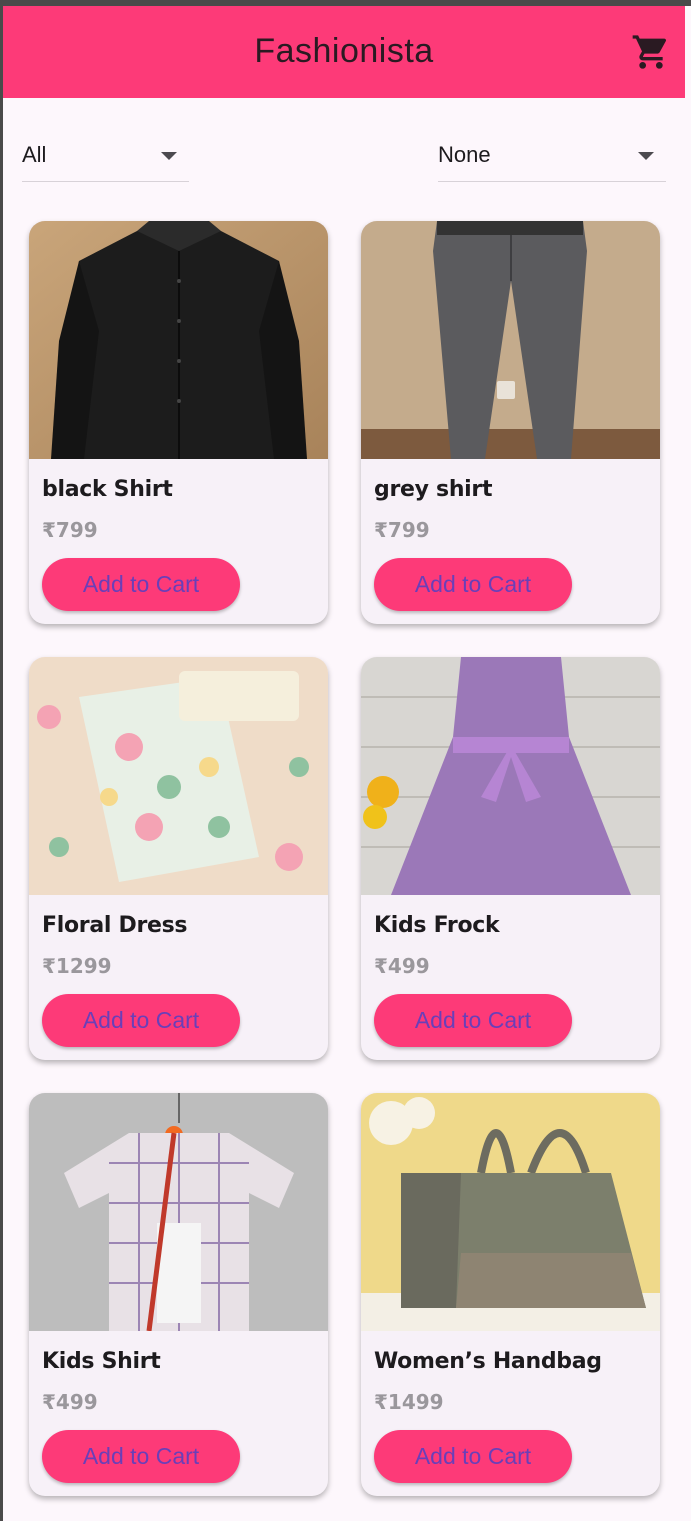  What do you see at coordinates (77, 966) in the screenshot?
I see `product-price: ₹1299` at bounding box center [77, 966].